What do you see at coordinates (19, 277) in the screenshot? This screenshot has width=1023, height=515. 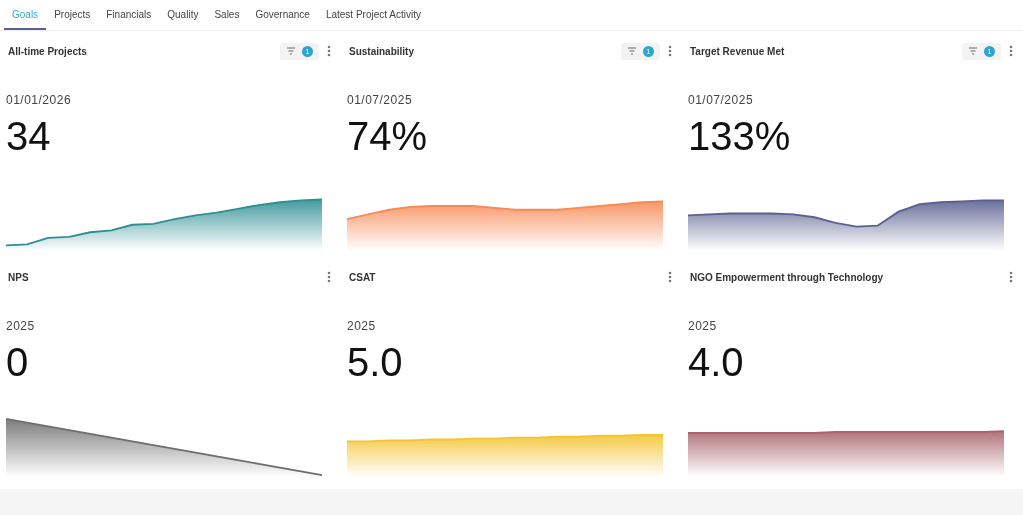 I see `card-title: NPS` at bounding box center [19, 277].